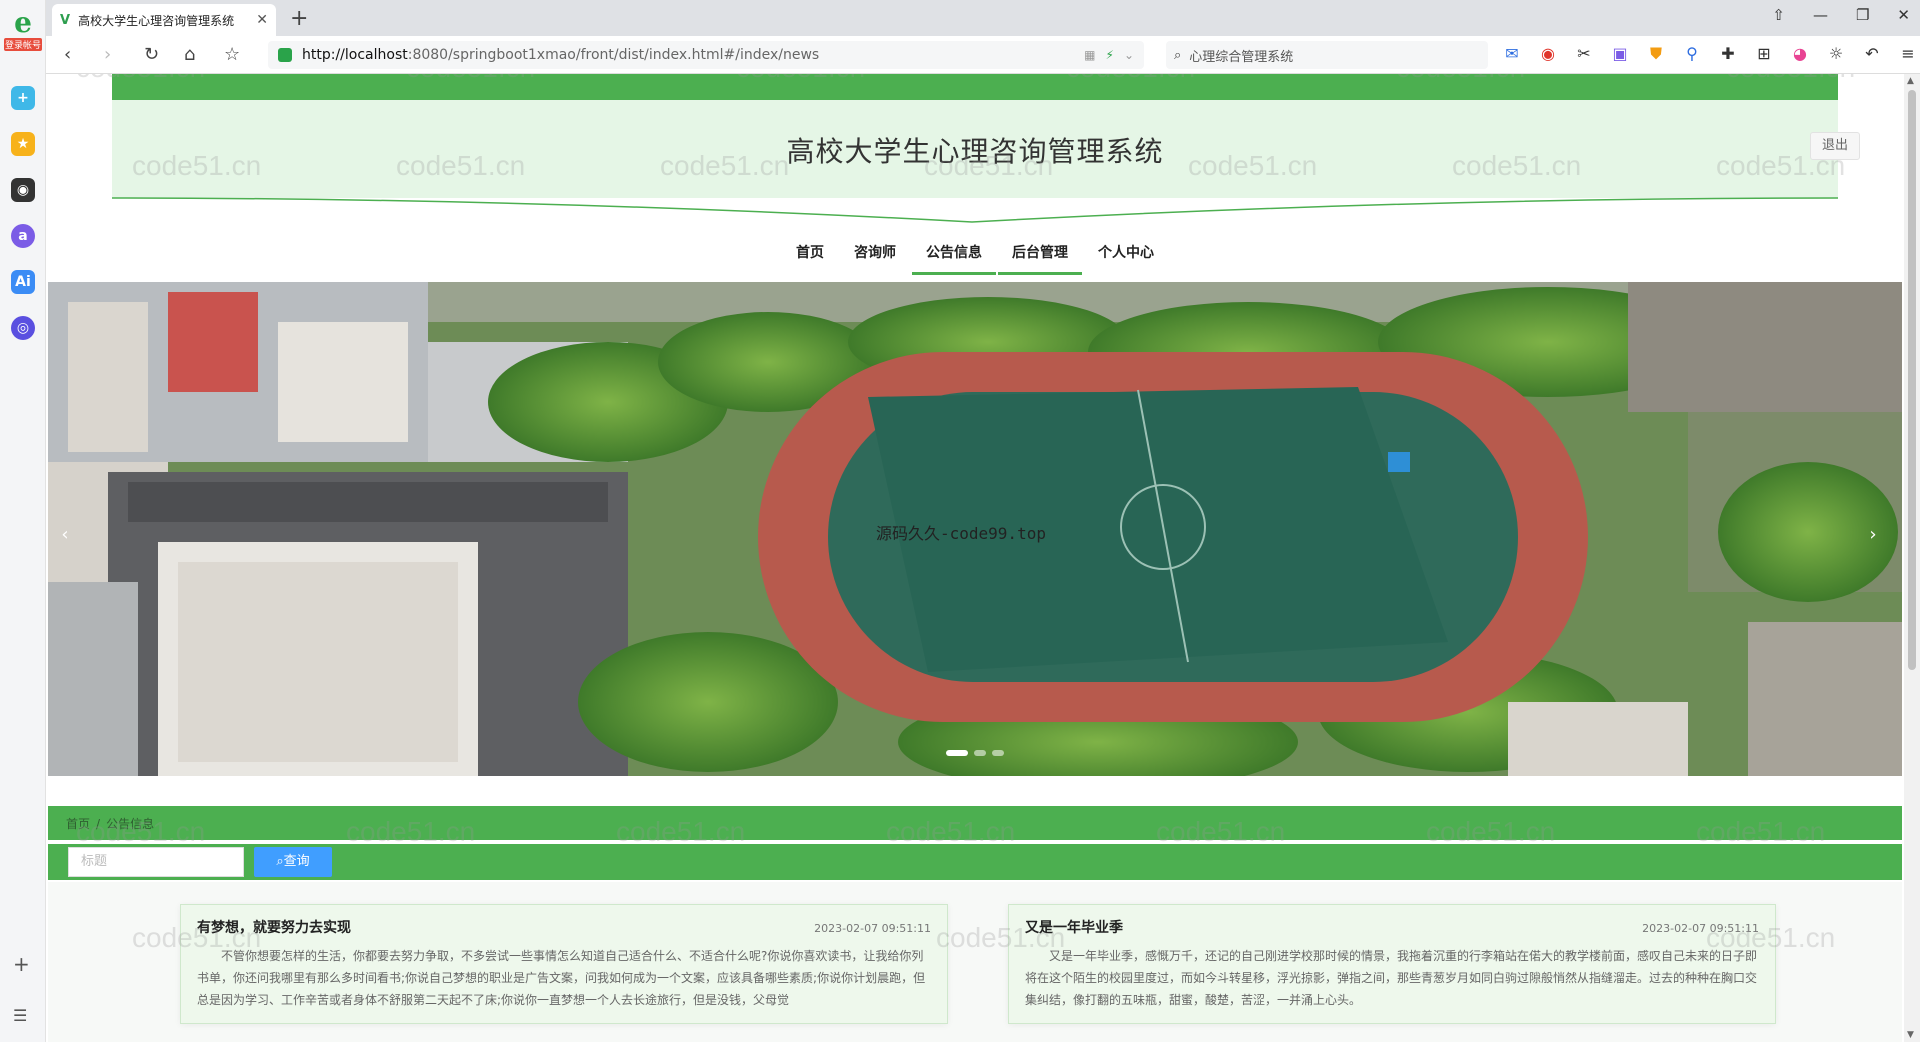  Describe the element at coordinates (975, 206) in the screenshot. I see `header-wave` at that location.